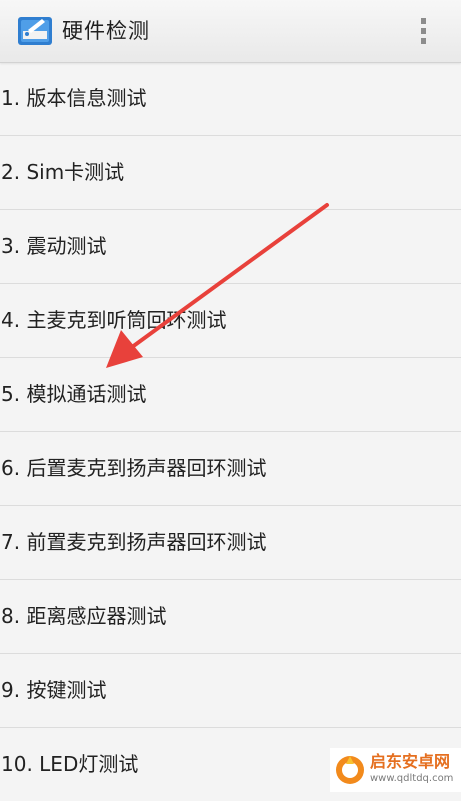  I want to click on test-item-label: 7. 前置麦克到扬声器回环测试, so click(134, 542).